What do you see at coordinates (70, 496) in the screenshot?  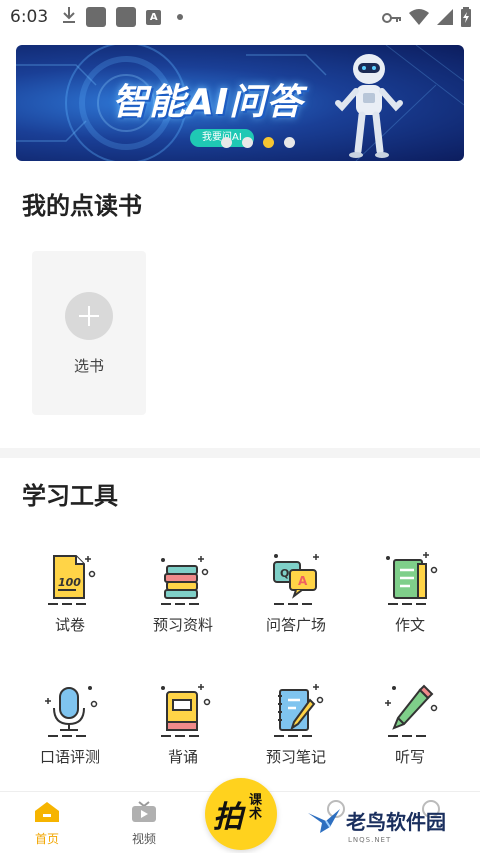 I see `tools-title: 学习工具` at bounding box center [70, 496].